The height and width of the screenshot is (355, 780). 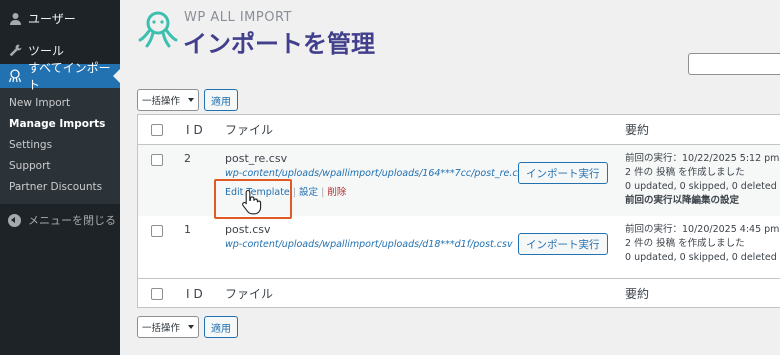 I want to click on sidebar-item-label: ユーザー, so click(x=52, y=18).